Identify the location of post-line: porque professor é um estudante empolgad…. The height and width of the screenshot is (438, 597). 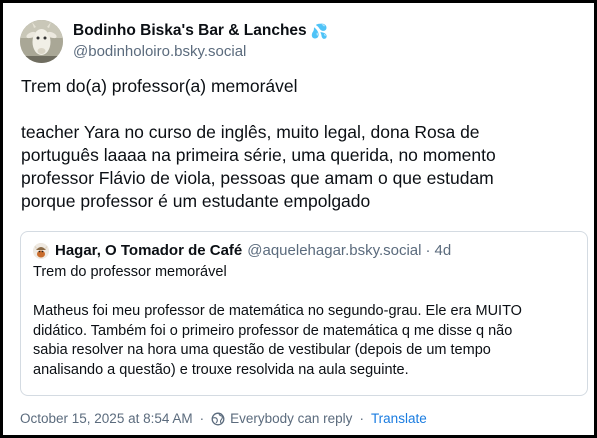
(196, 201).